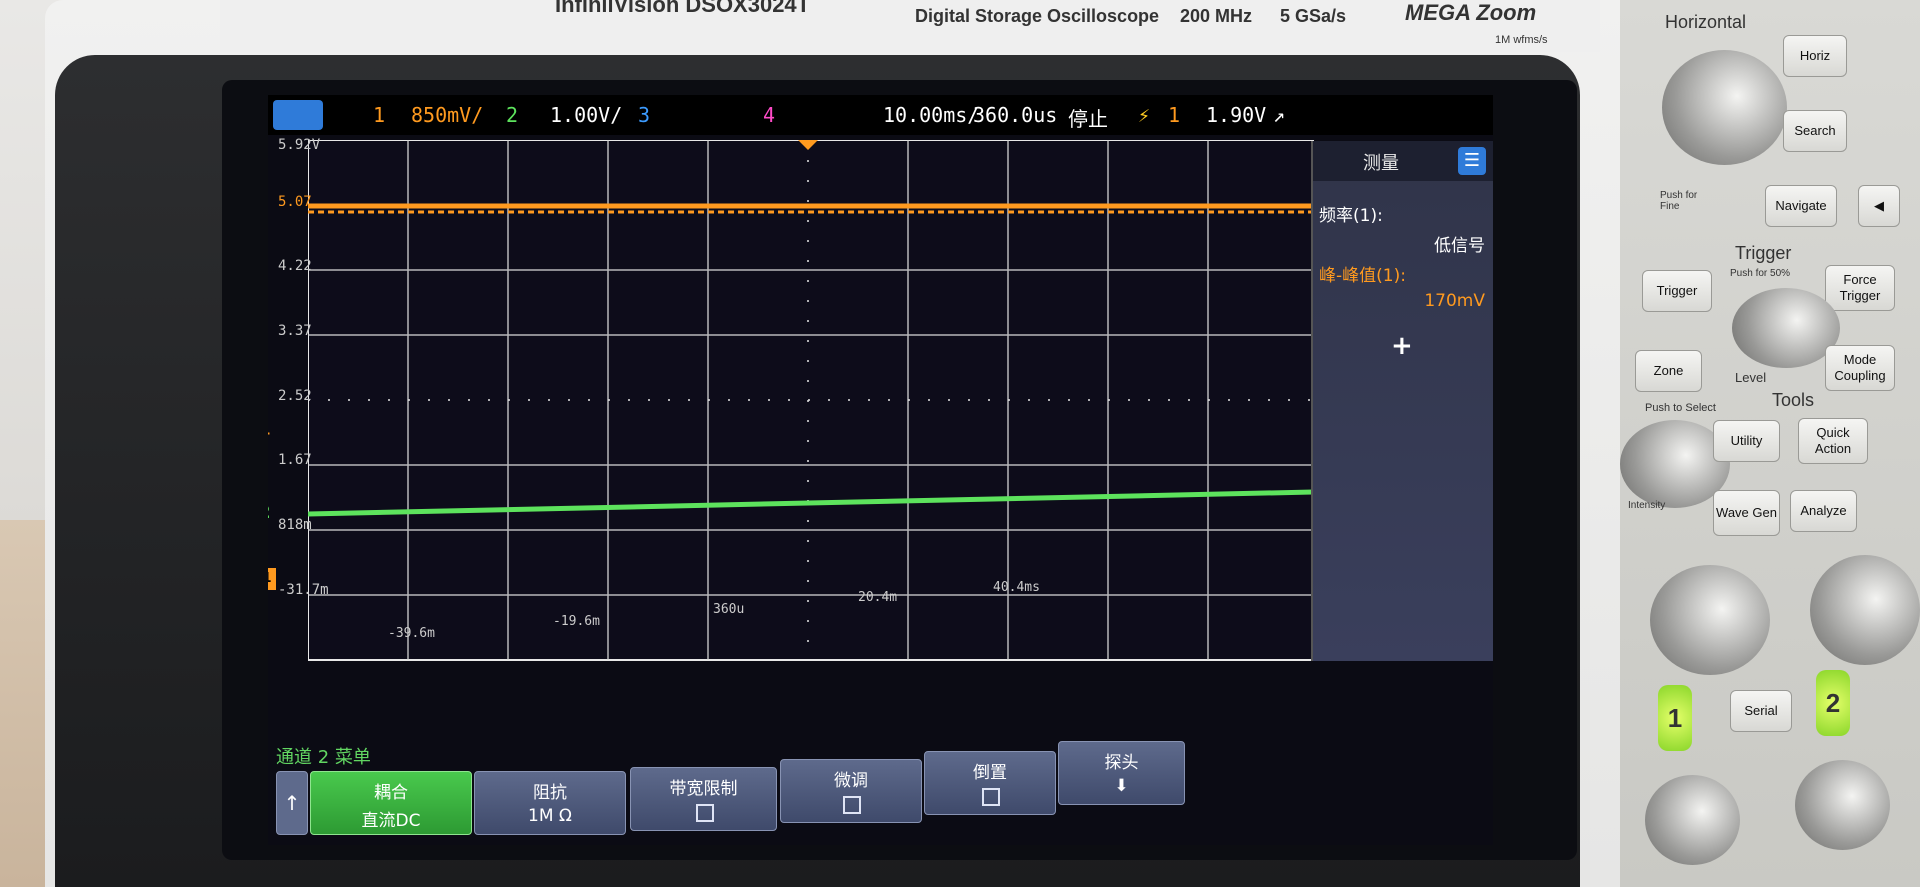 The height and width of the screenshot is (887, 1920). Describe the element at coordinates (1724, 107) in the screenshot. I see `horizontal-scale-knob` at that location.